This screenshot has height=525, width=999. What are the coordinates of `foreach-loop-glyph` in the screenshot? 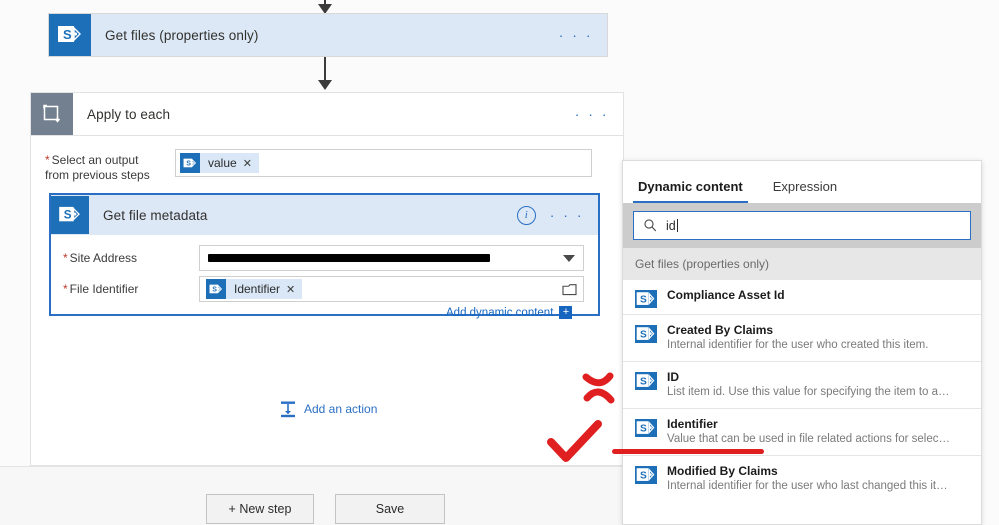 It's located at (52, 113).